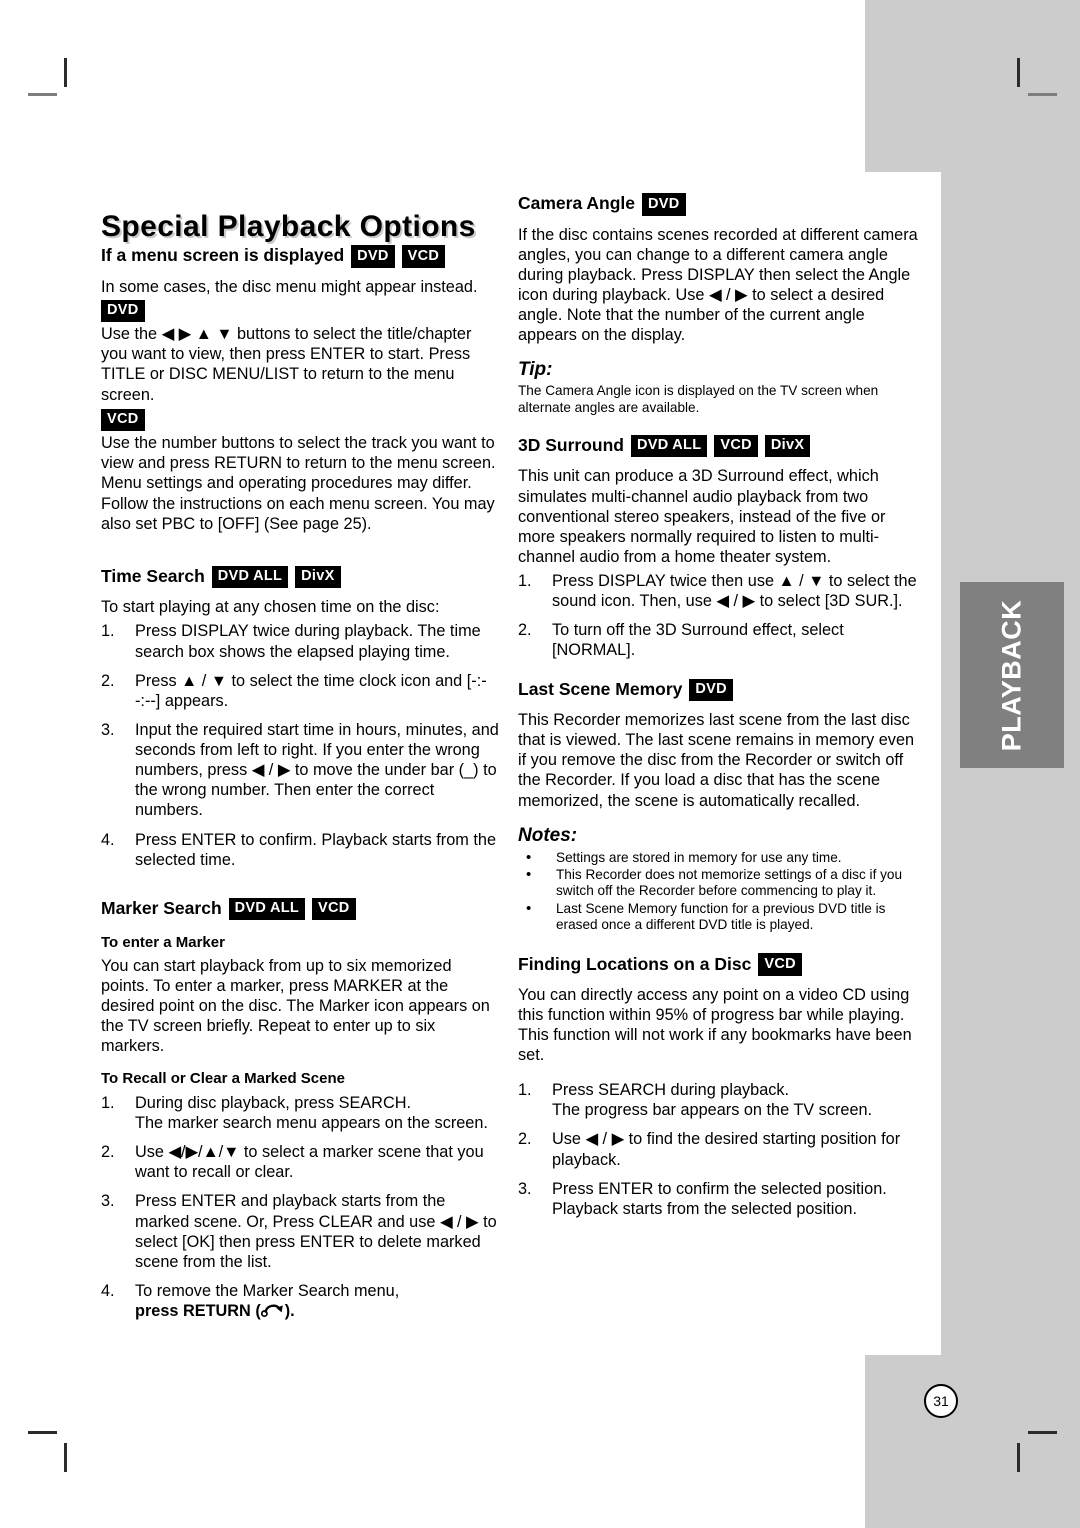  What do you see at coordinates (718, 204) in the screenshot?
I see `section-heading-camera-angle: Camera Angle DVD` at bounding box center [718, 204].